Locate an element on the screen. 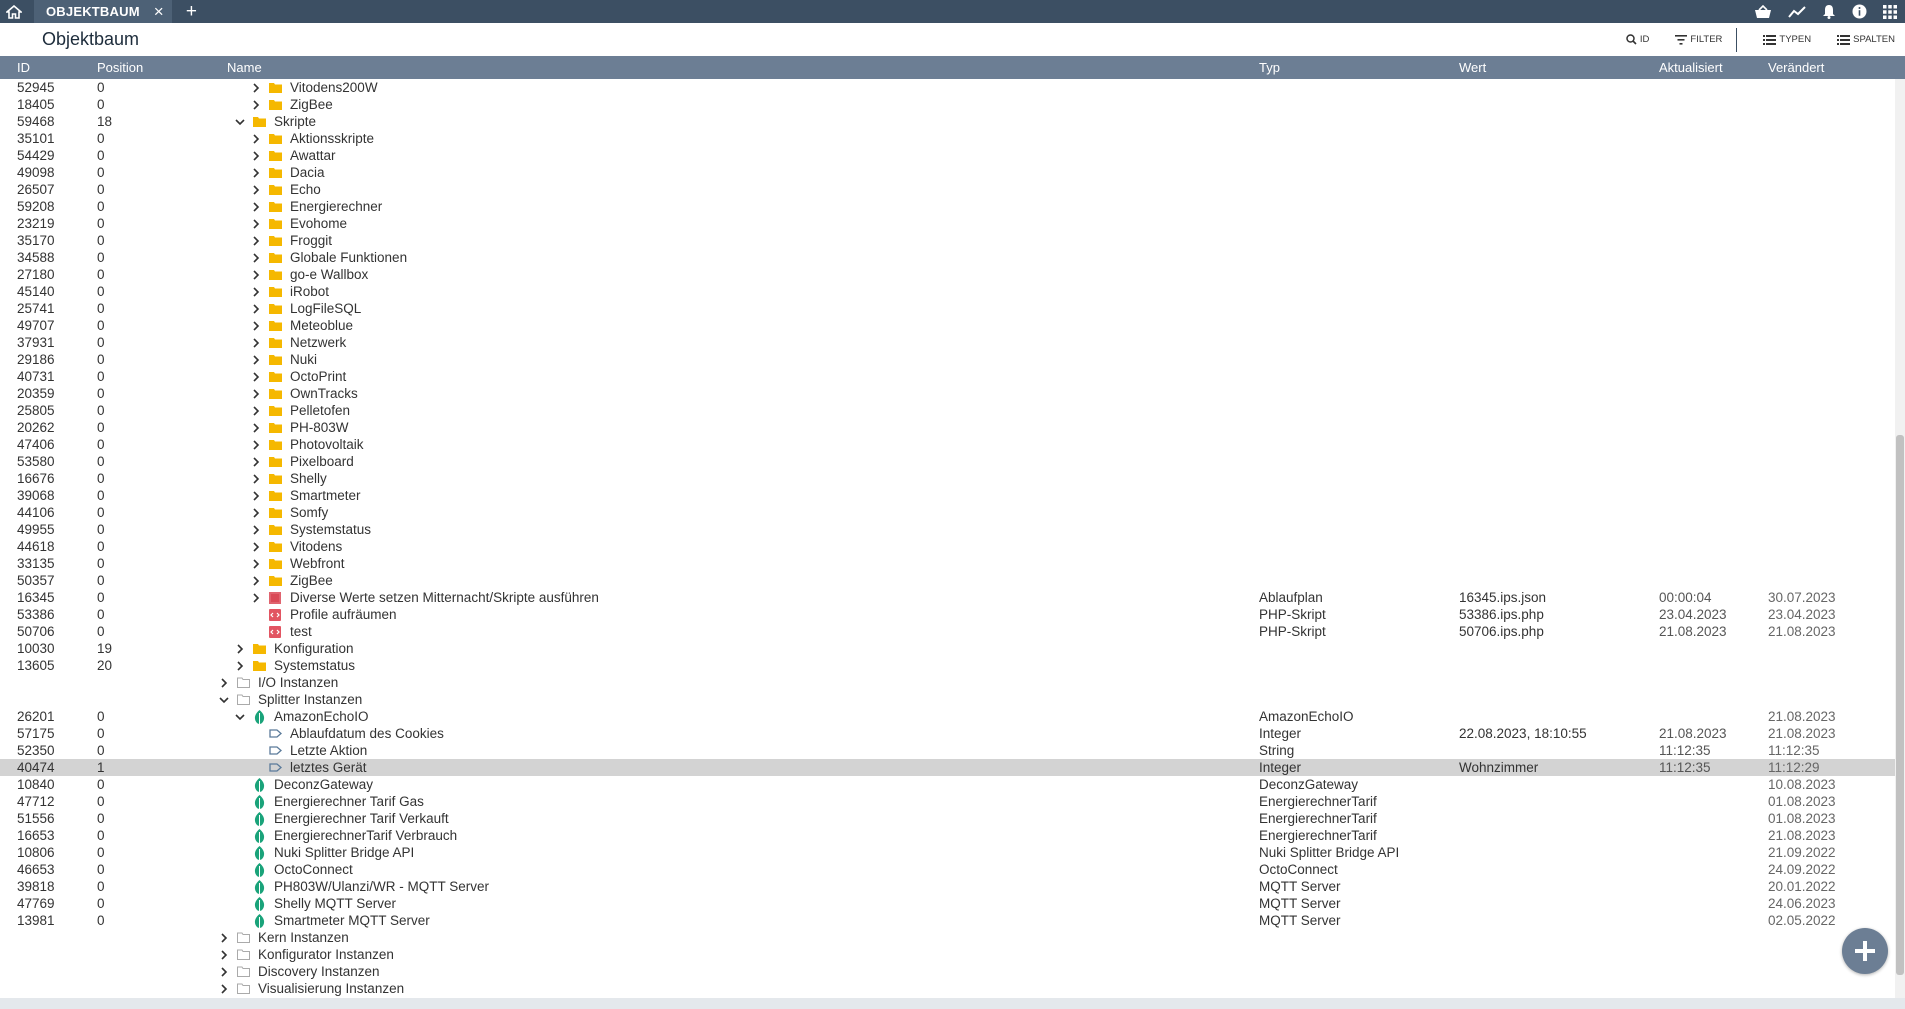  apps-grid-icon is located at coordinates (1890, 11).